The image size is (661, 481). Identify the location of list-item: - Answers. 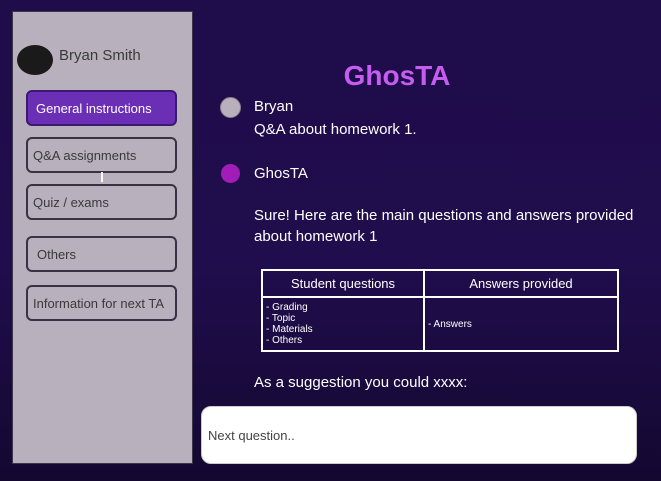
(450, 324).